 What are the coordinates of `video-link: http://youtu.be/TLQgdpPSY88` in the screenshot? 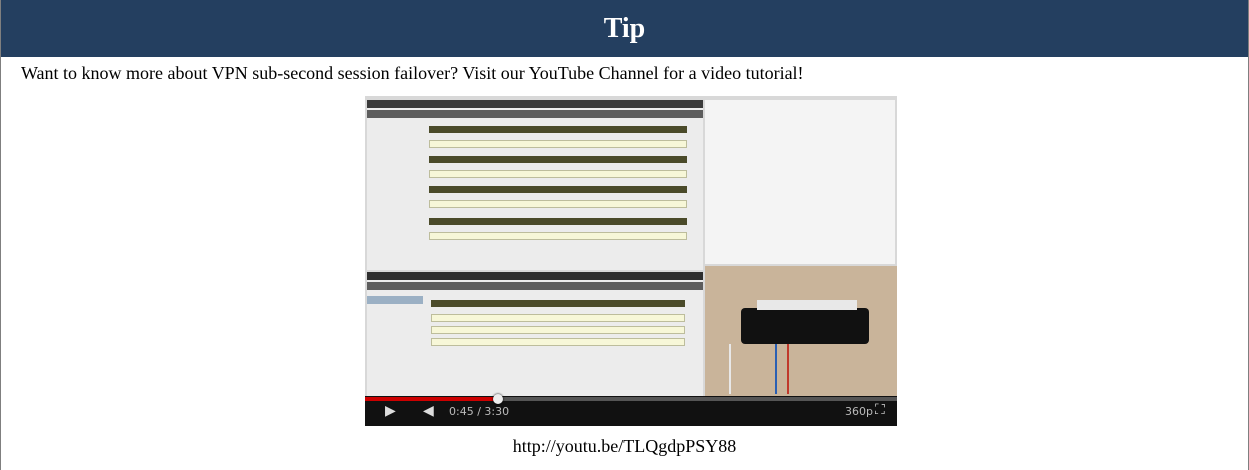 It's located at (624, 446).